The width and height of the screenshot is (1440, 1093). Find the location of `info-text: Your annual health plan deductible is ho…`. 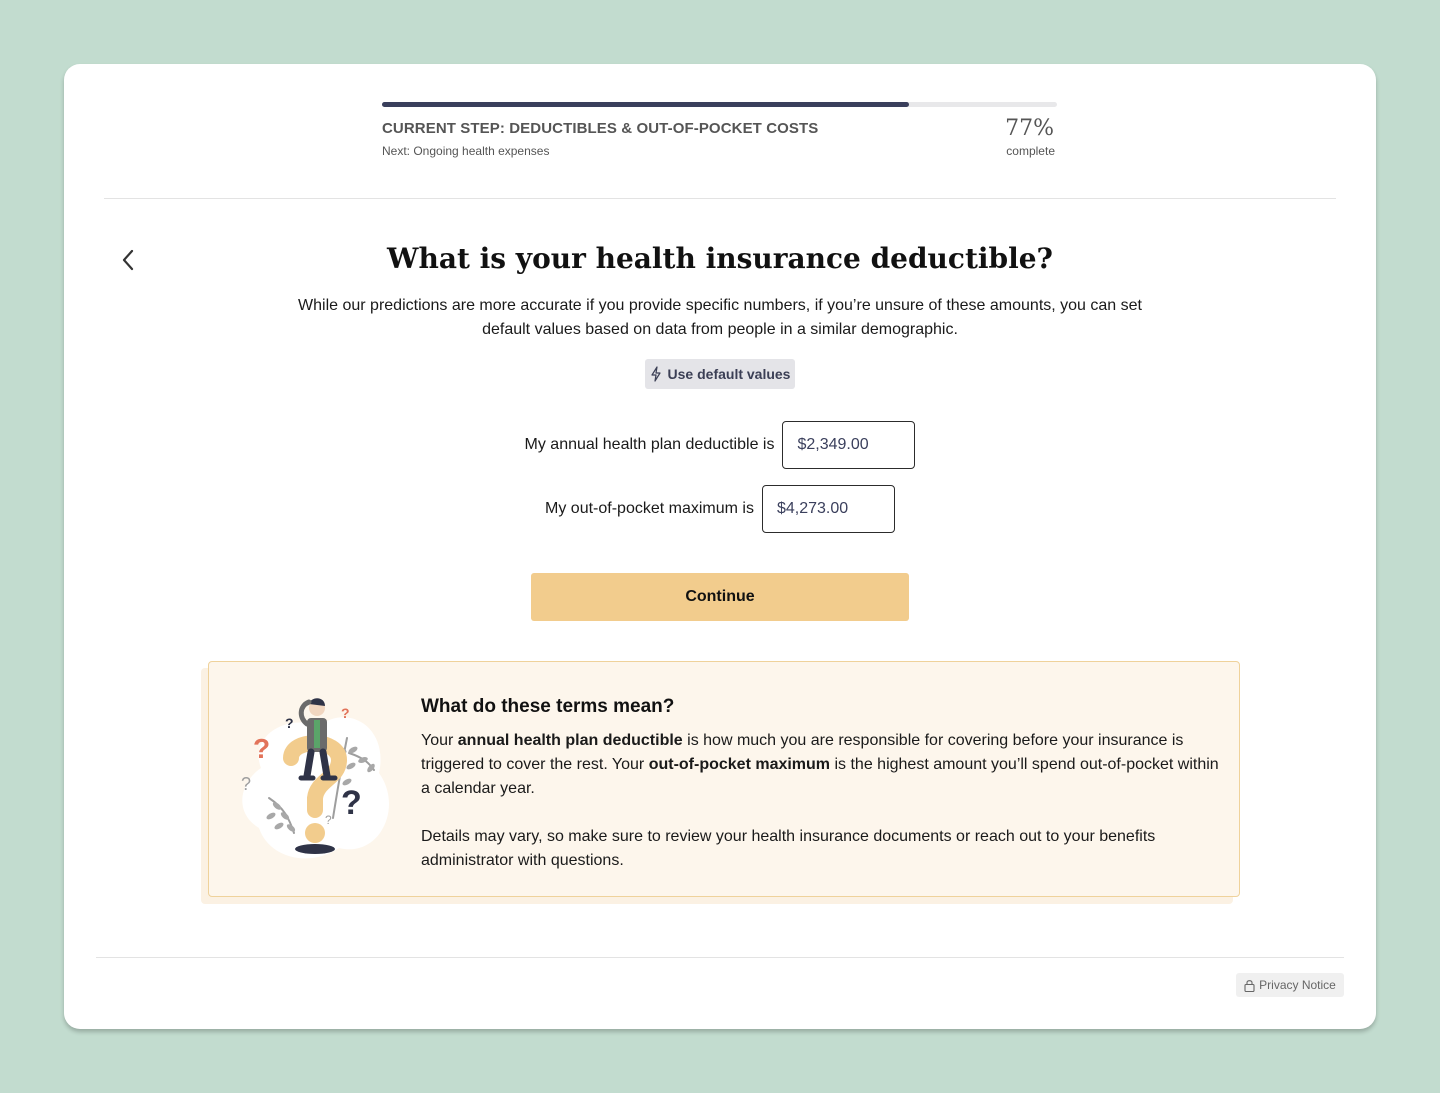

info-text: Your annual health plan deductible is ho… is located at coordinates (821, 801).